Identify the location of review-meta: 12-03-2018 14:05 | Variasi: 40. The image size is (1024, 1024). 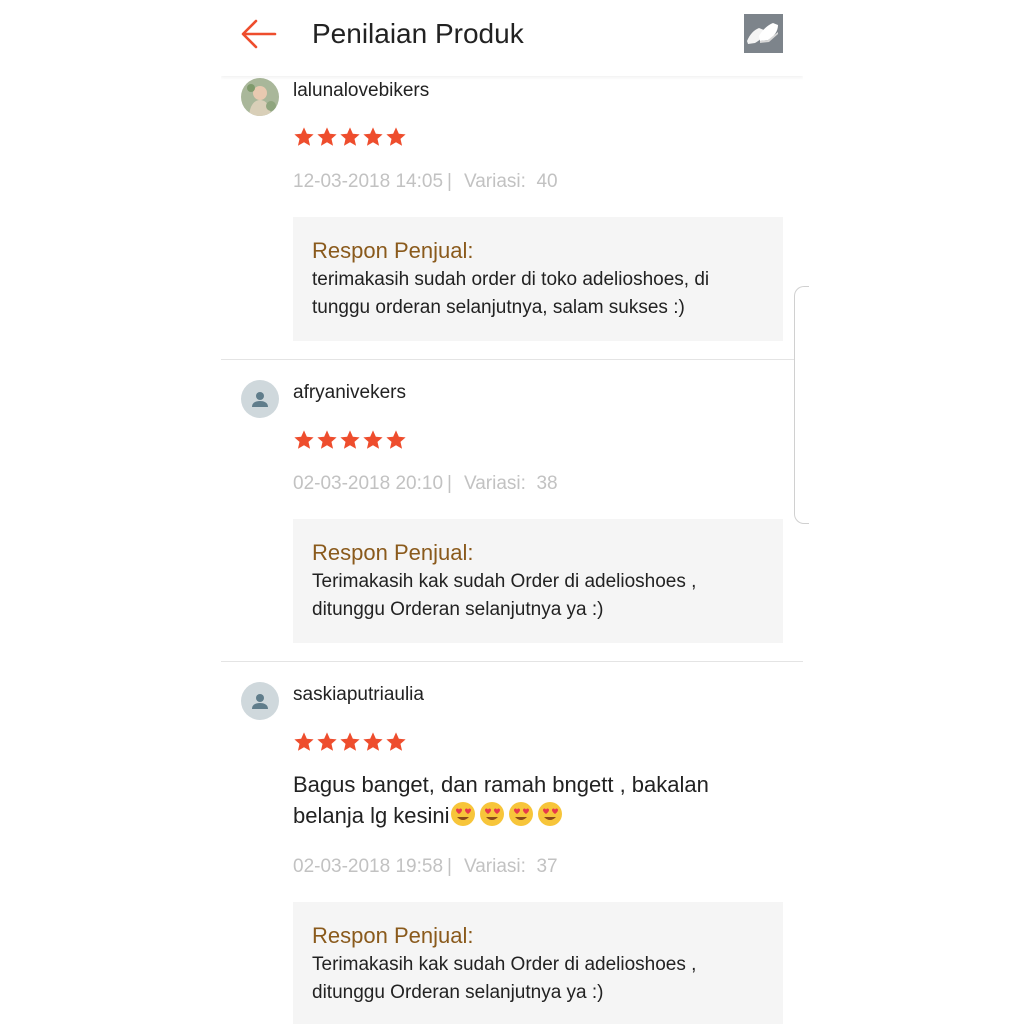
(425, 181).